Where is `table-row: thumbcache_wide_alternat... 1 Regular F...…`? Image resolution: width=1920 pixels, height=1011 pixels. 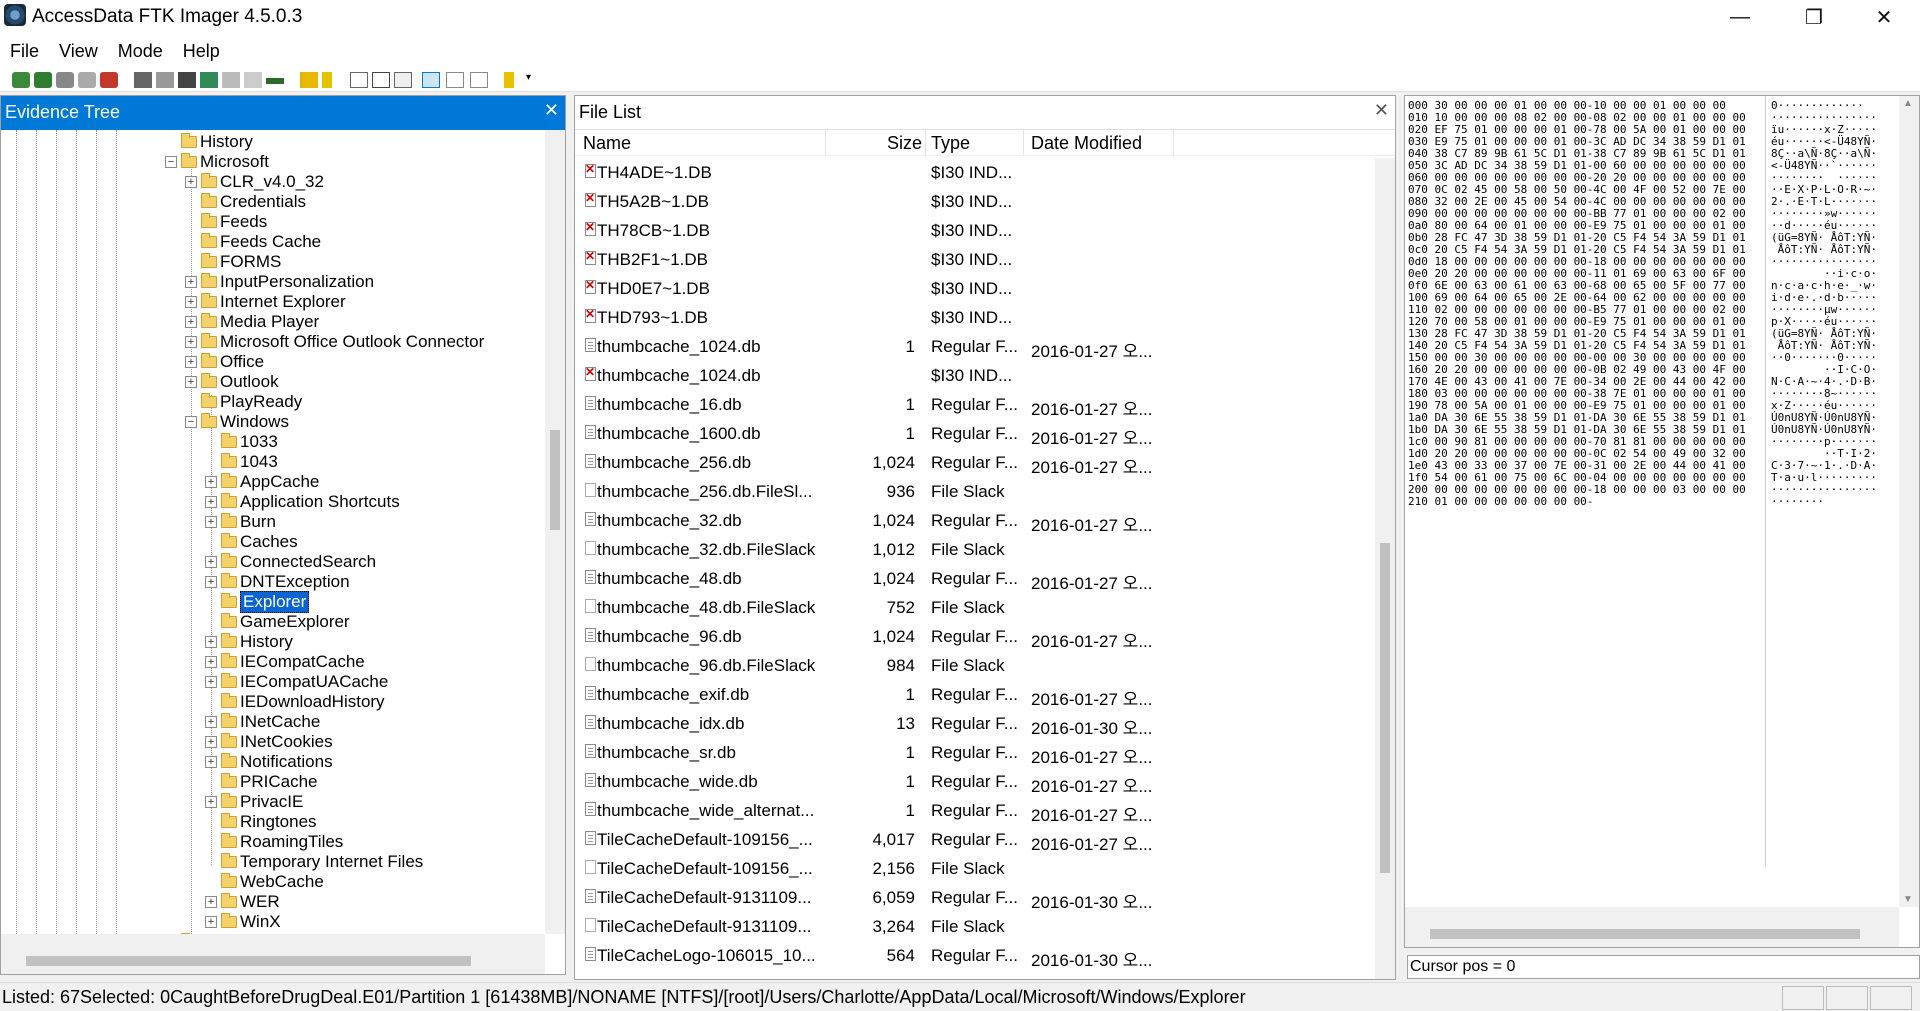 table-row: thumbcache_wide_alternat... 1 Regular F...… is located at coordinates (975, 810).